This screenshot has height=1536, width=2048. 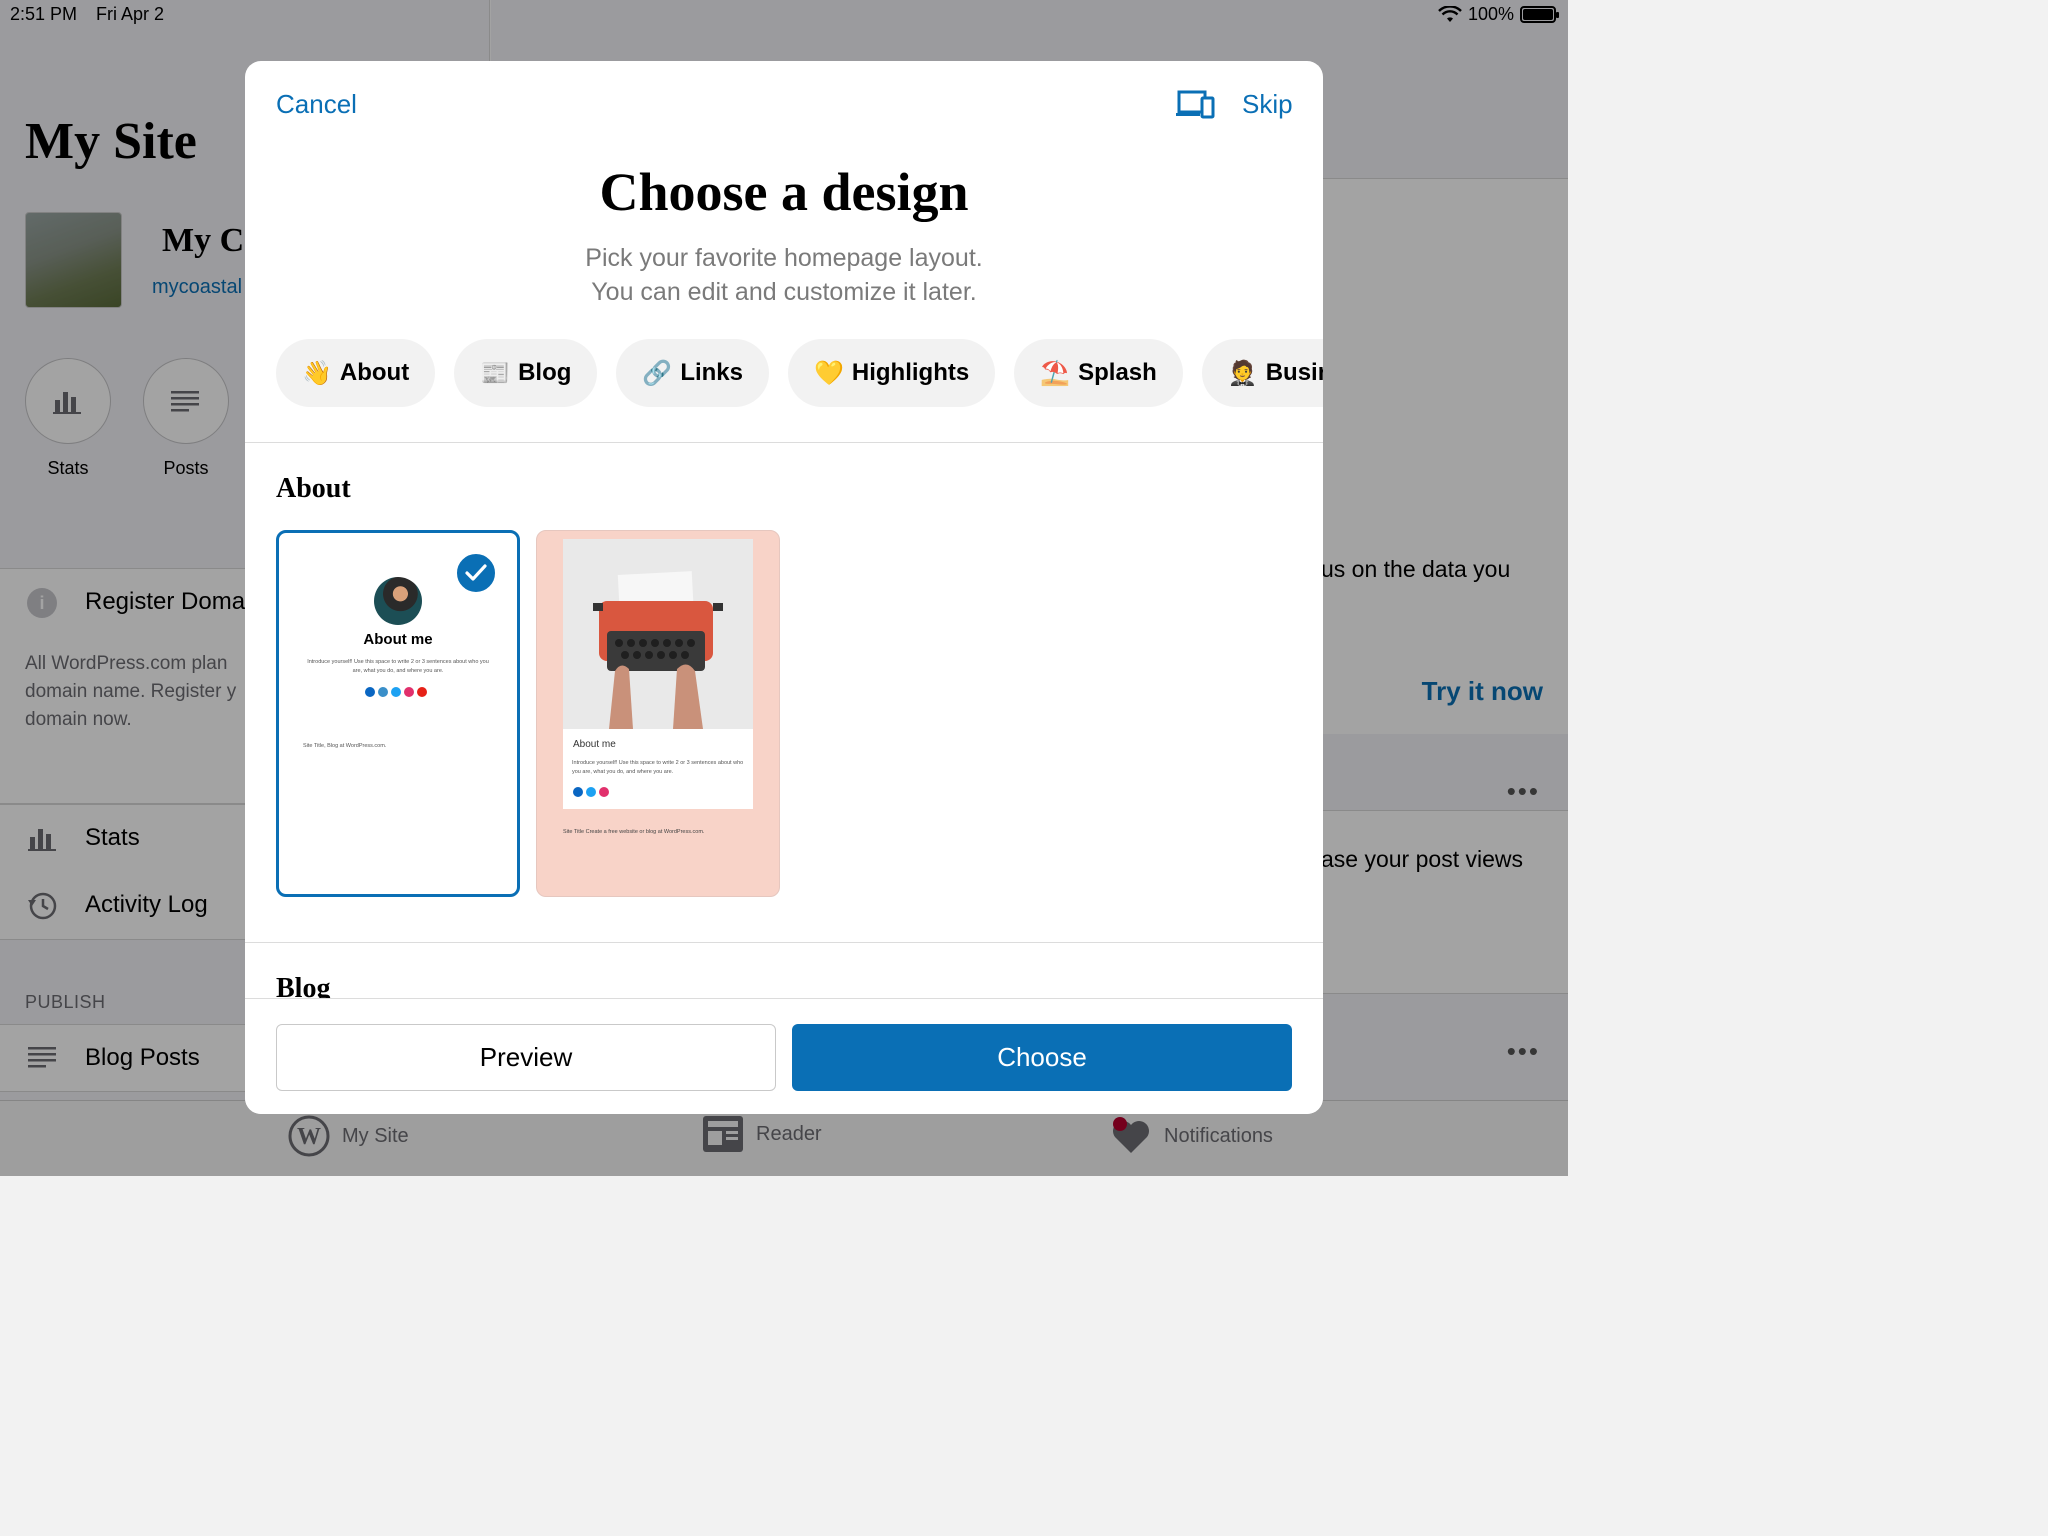 I want to click on chip-label: Links, so click(x=711, y=372).